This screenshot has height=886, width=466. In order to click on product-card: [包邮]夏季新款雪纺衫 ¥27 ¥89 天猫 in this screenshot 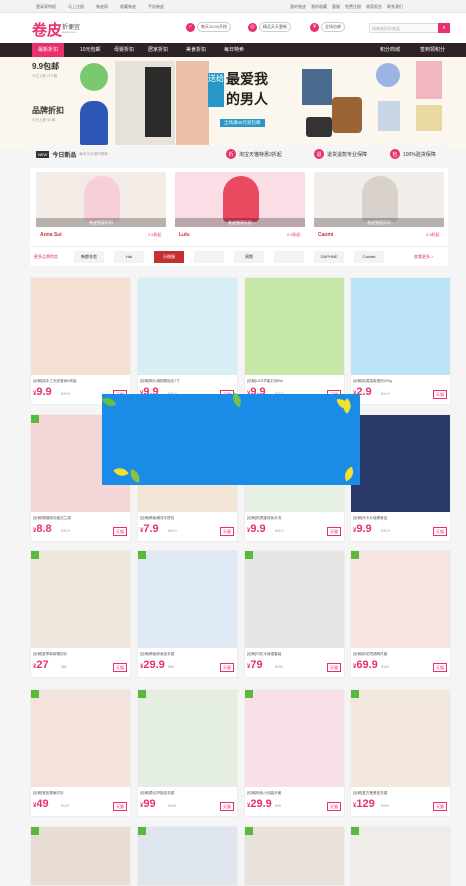, I will do `click(80, 614)`.